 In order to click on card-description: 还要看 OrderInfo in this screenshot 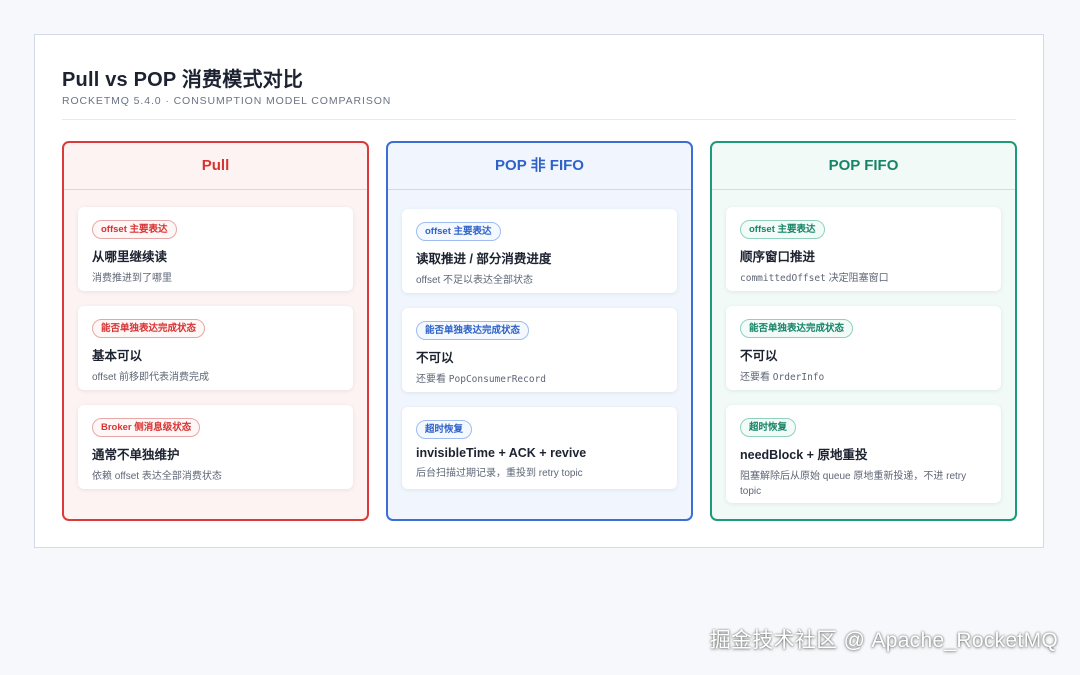, I will do `click(782, 377)`.